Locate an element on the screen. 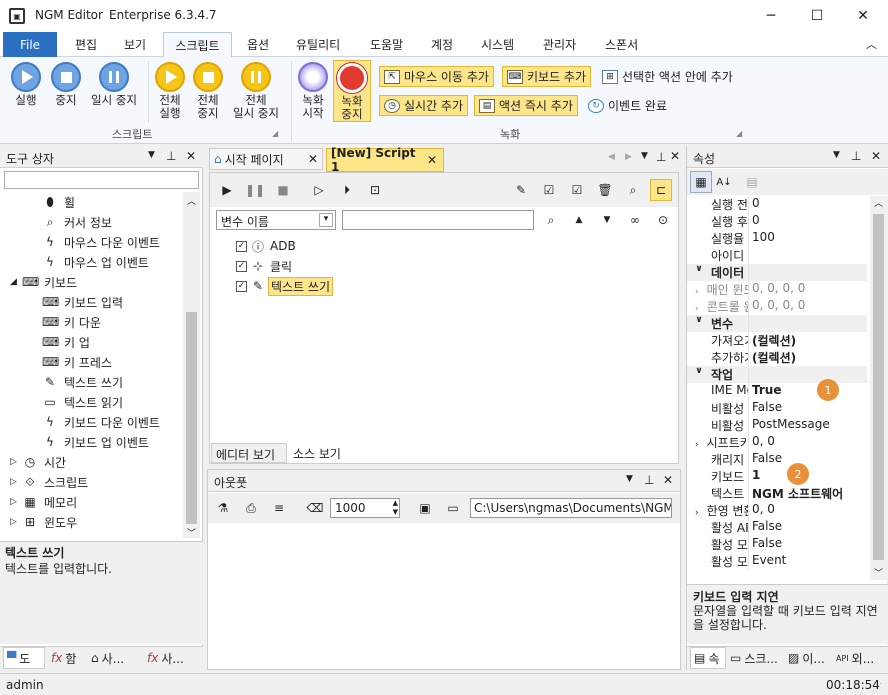  script-node-write-text: ✓ ✎ 텍스트 쓰기 is located at coordinates (285, 286).